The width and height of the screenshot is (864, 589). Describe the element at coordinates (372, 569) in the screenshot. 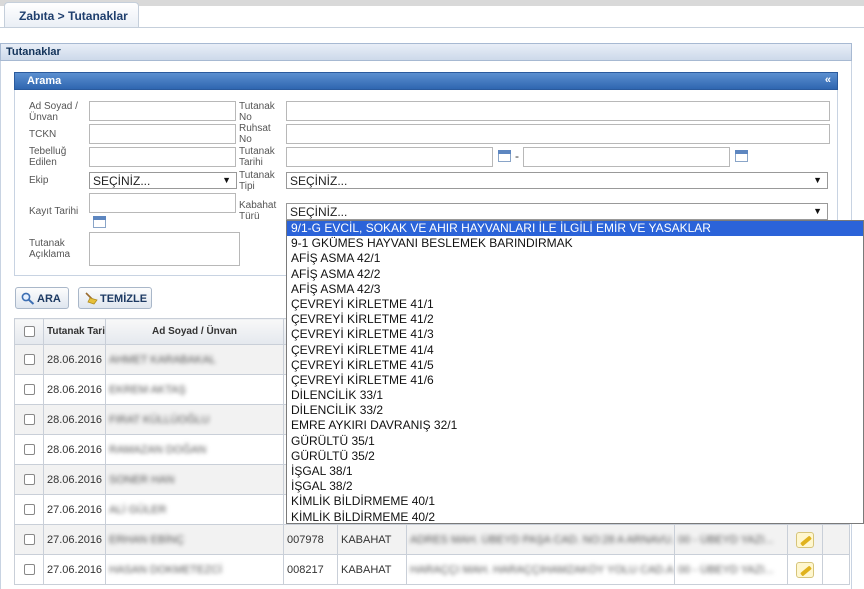

I see `row-type: KABAHAT` at that location.